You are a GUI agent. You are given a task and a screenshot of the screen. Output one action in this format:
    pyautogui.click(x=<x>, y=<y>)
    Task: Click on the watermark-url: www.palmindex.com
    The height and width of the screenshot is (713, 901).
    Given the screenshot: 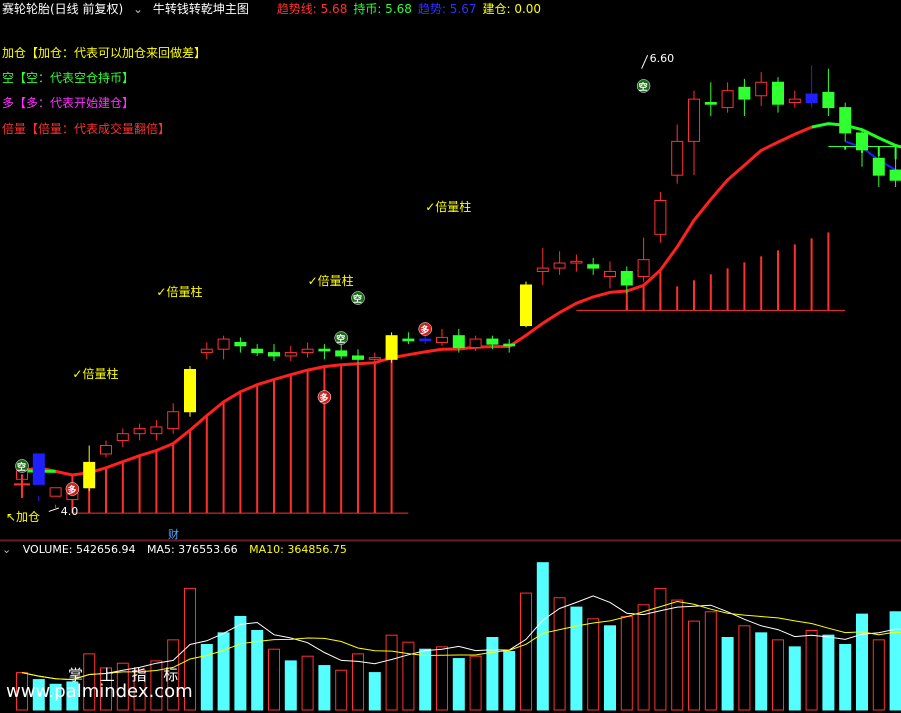 What is the action you would take?
    pyautogui.click(x=99, y=691)
    